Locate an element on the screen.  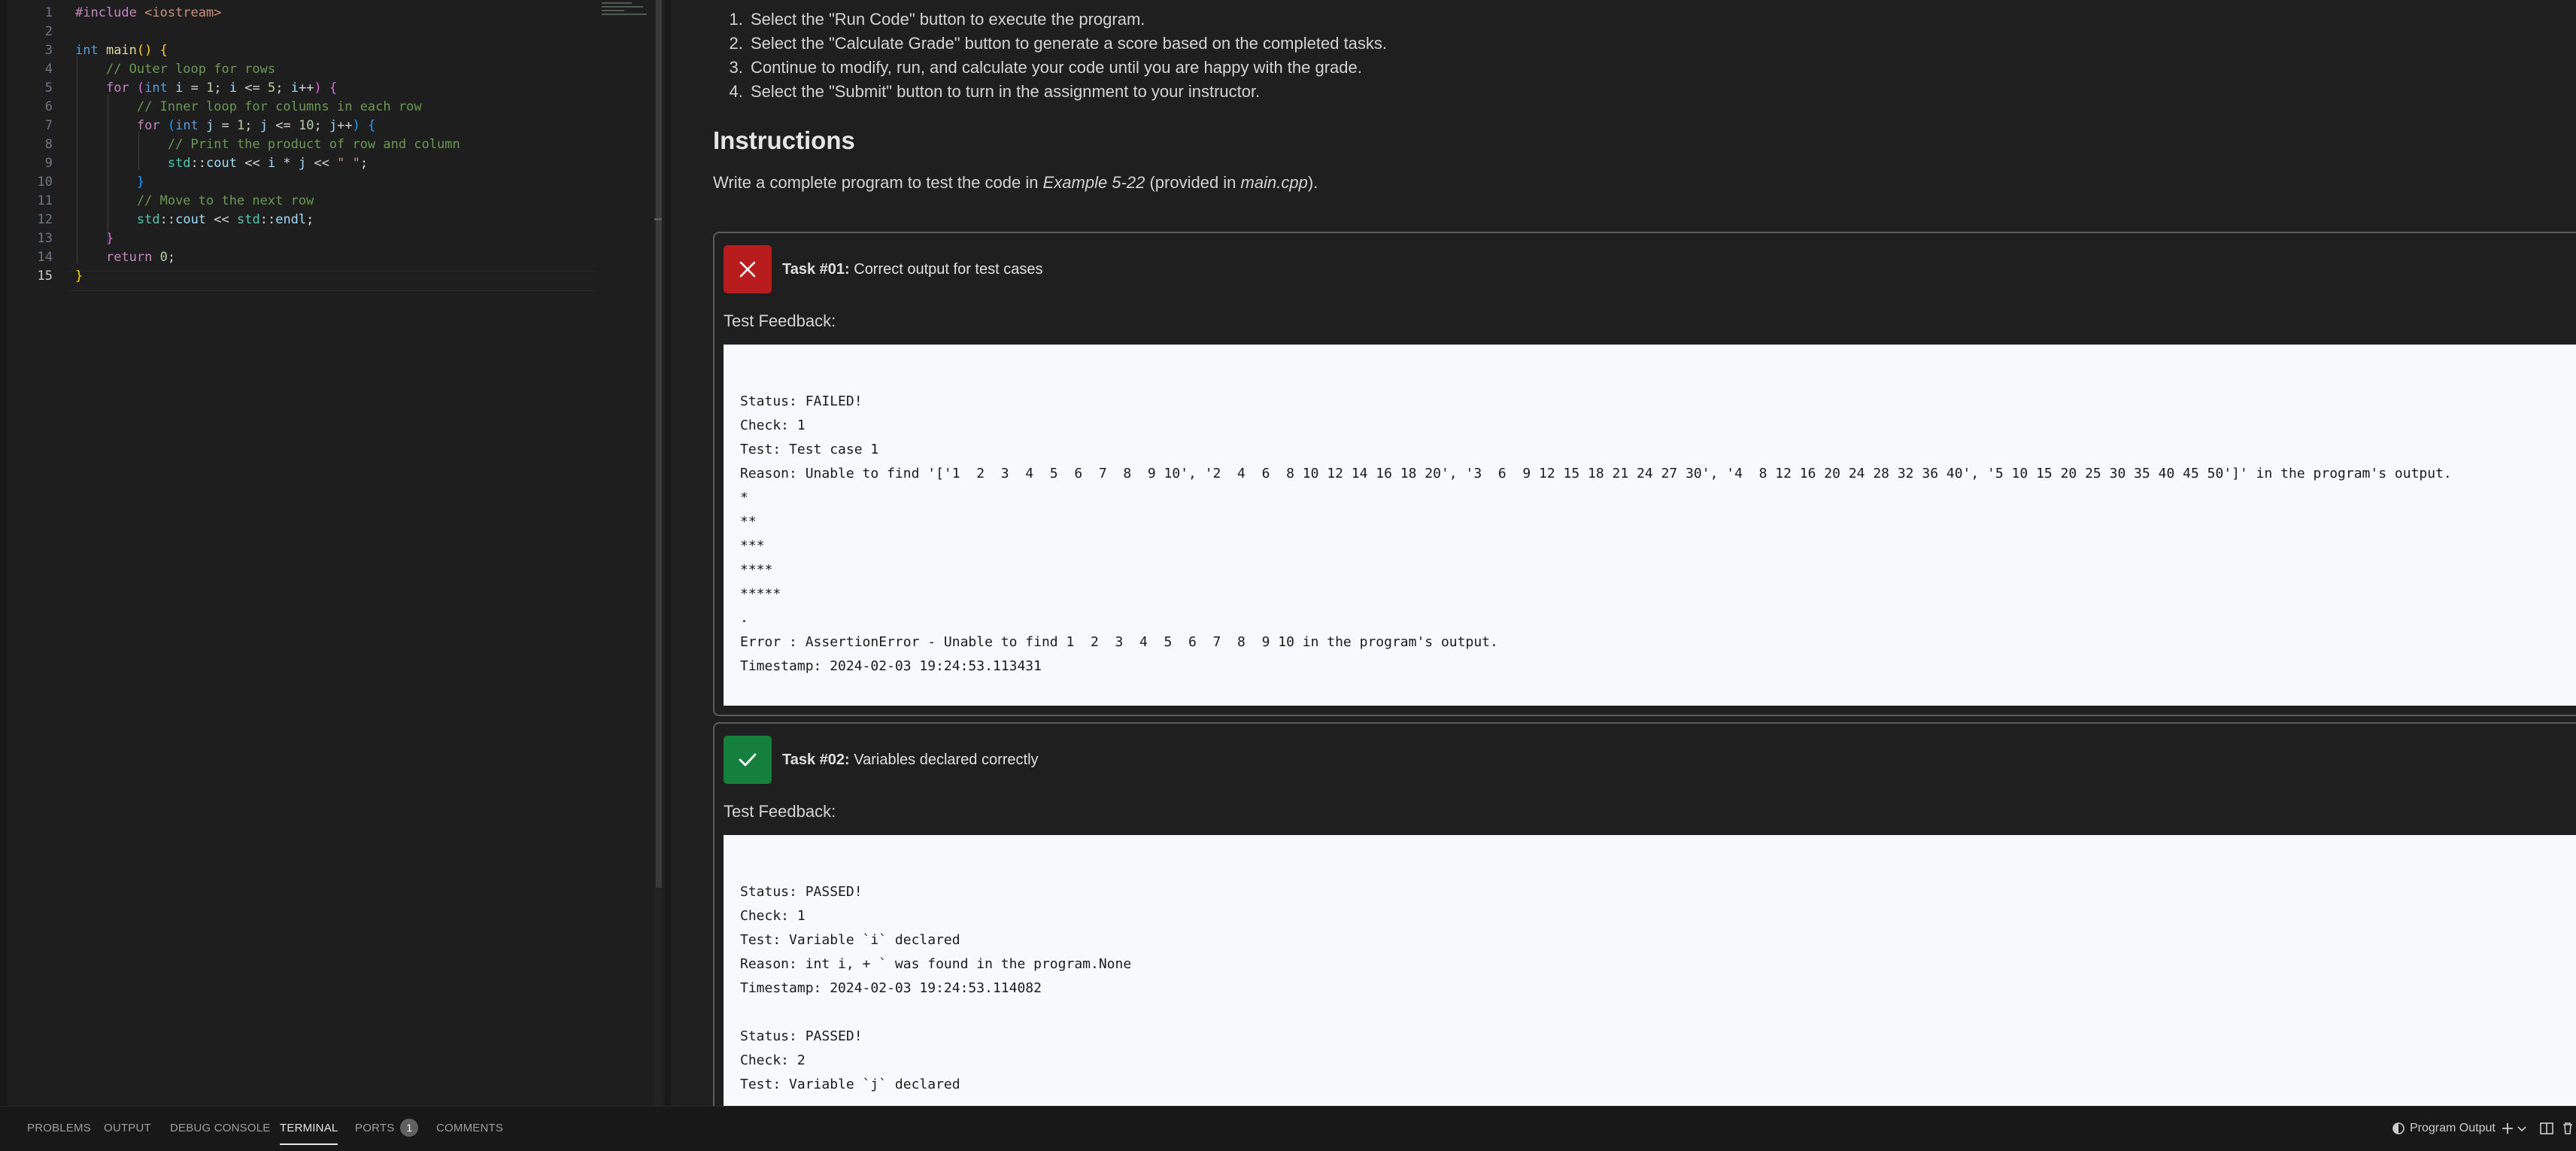
minimap is located at coordinates (628, 22).